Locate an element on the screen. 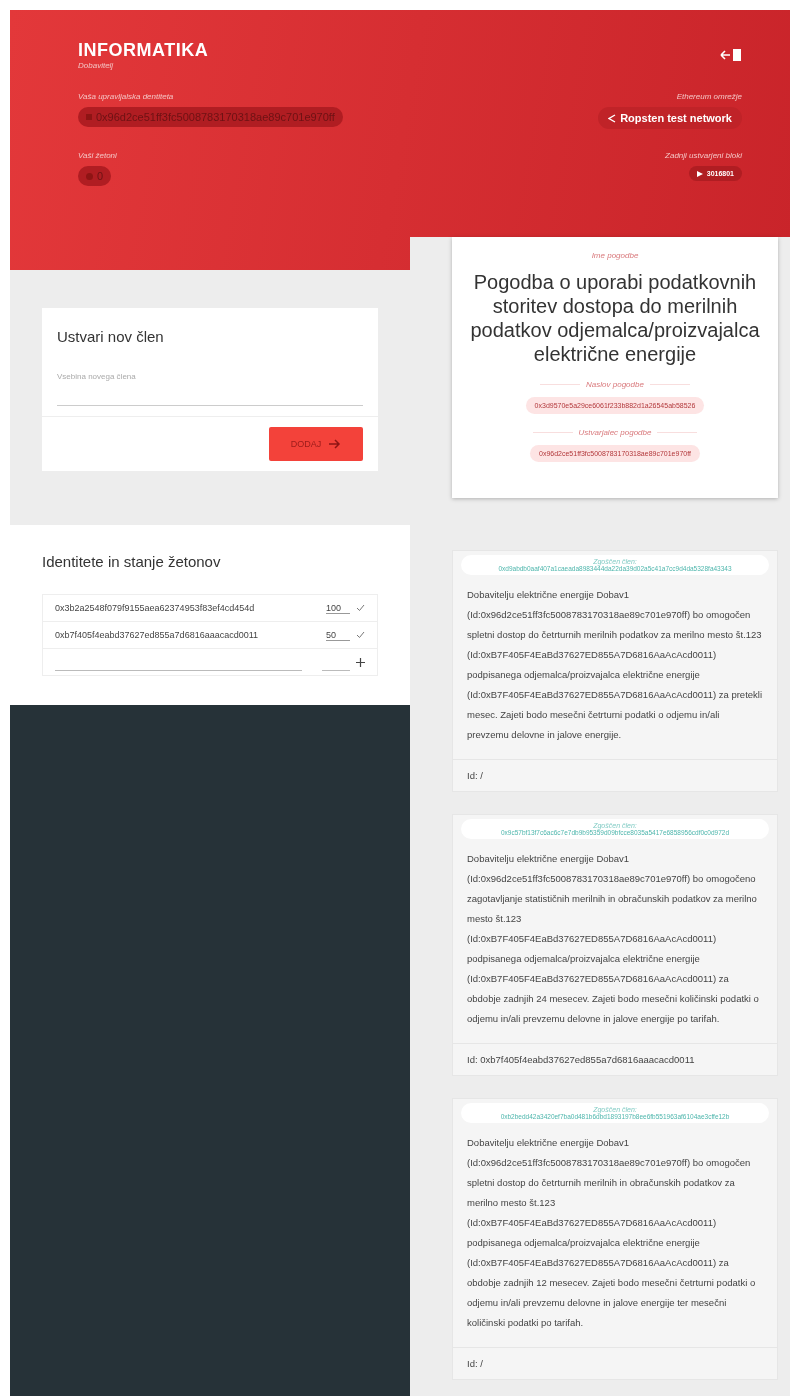  token-amount-field: 50 is located at coordinates (338, 635).